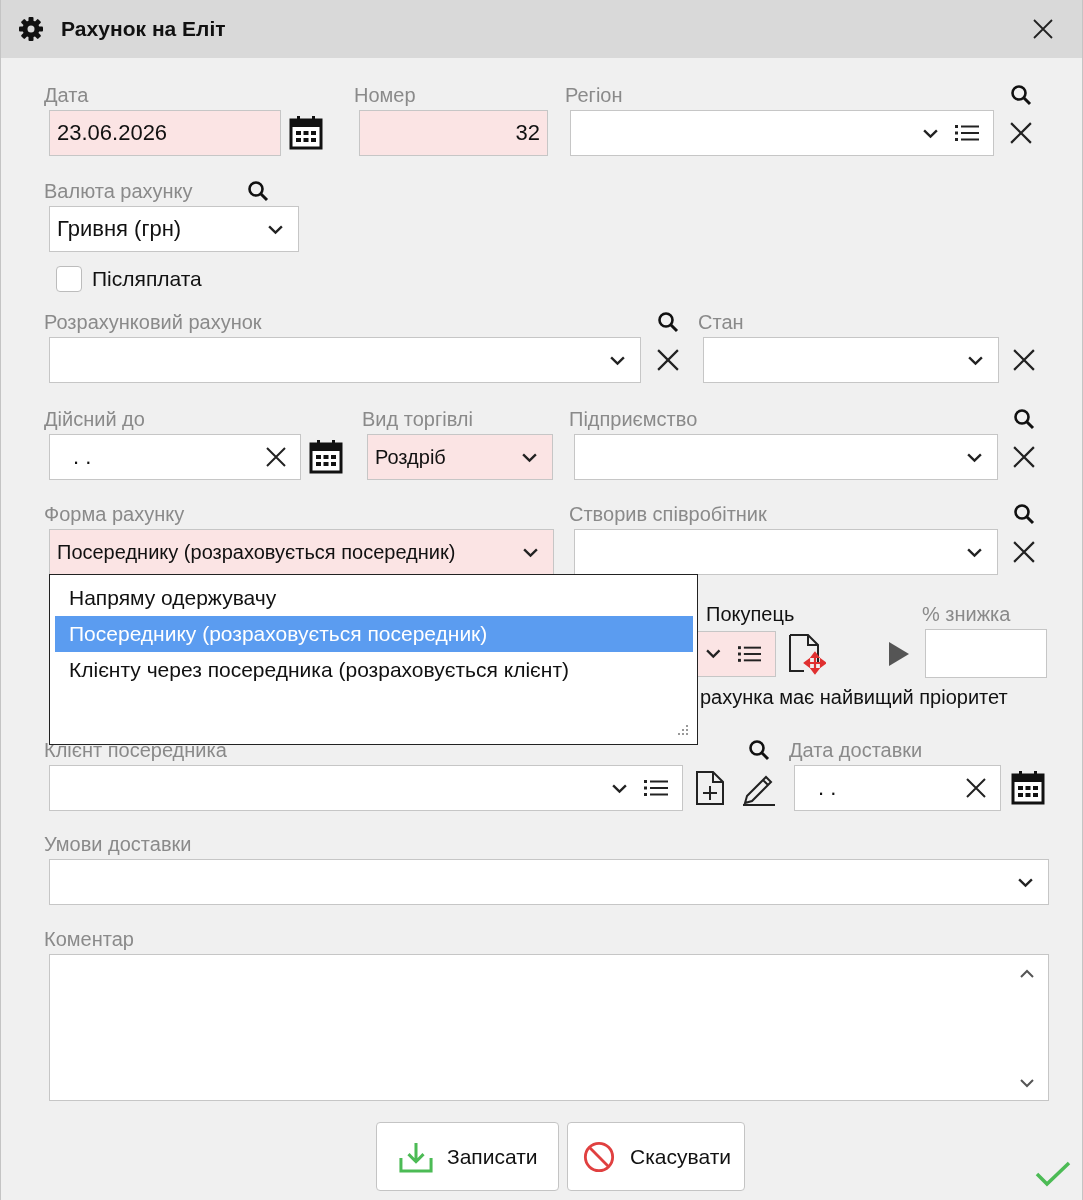  I want to click on field-label: Створив співробітник, so click(668, 514).